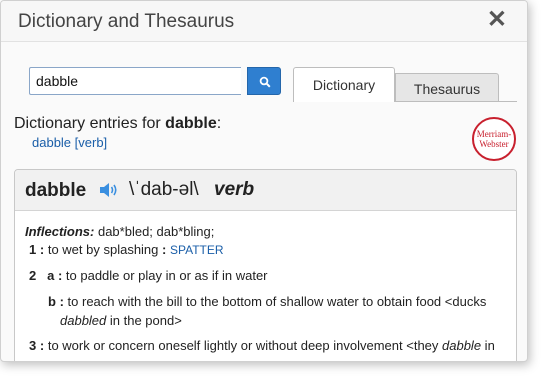  Describe the element at coordinates (56, 190) in the screenshot. I see `headword: dabble` at that location.